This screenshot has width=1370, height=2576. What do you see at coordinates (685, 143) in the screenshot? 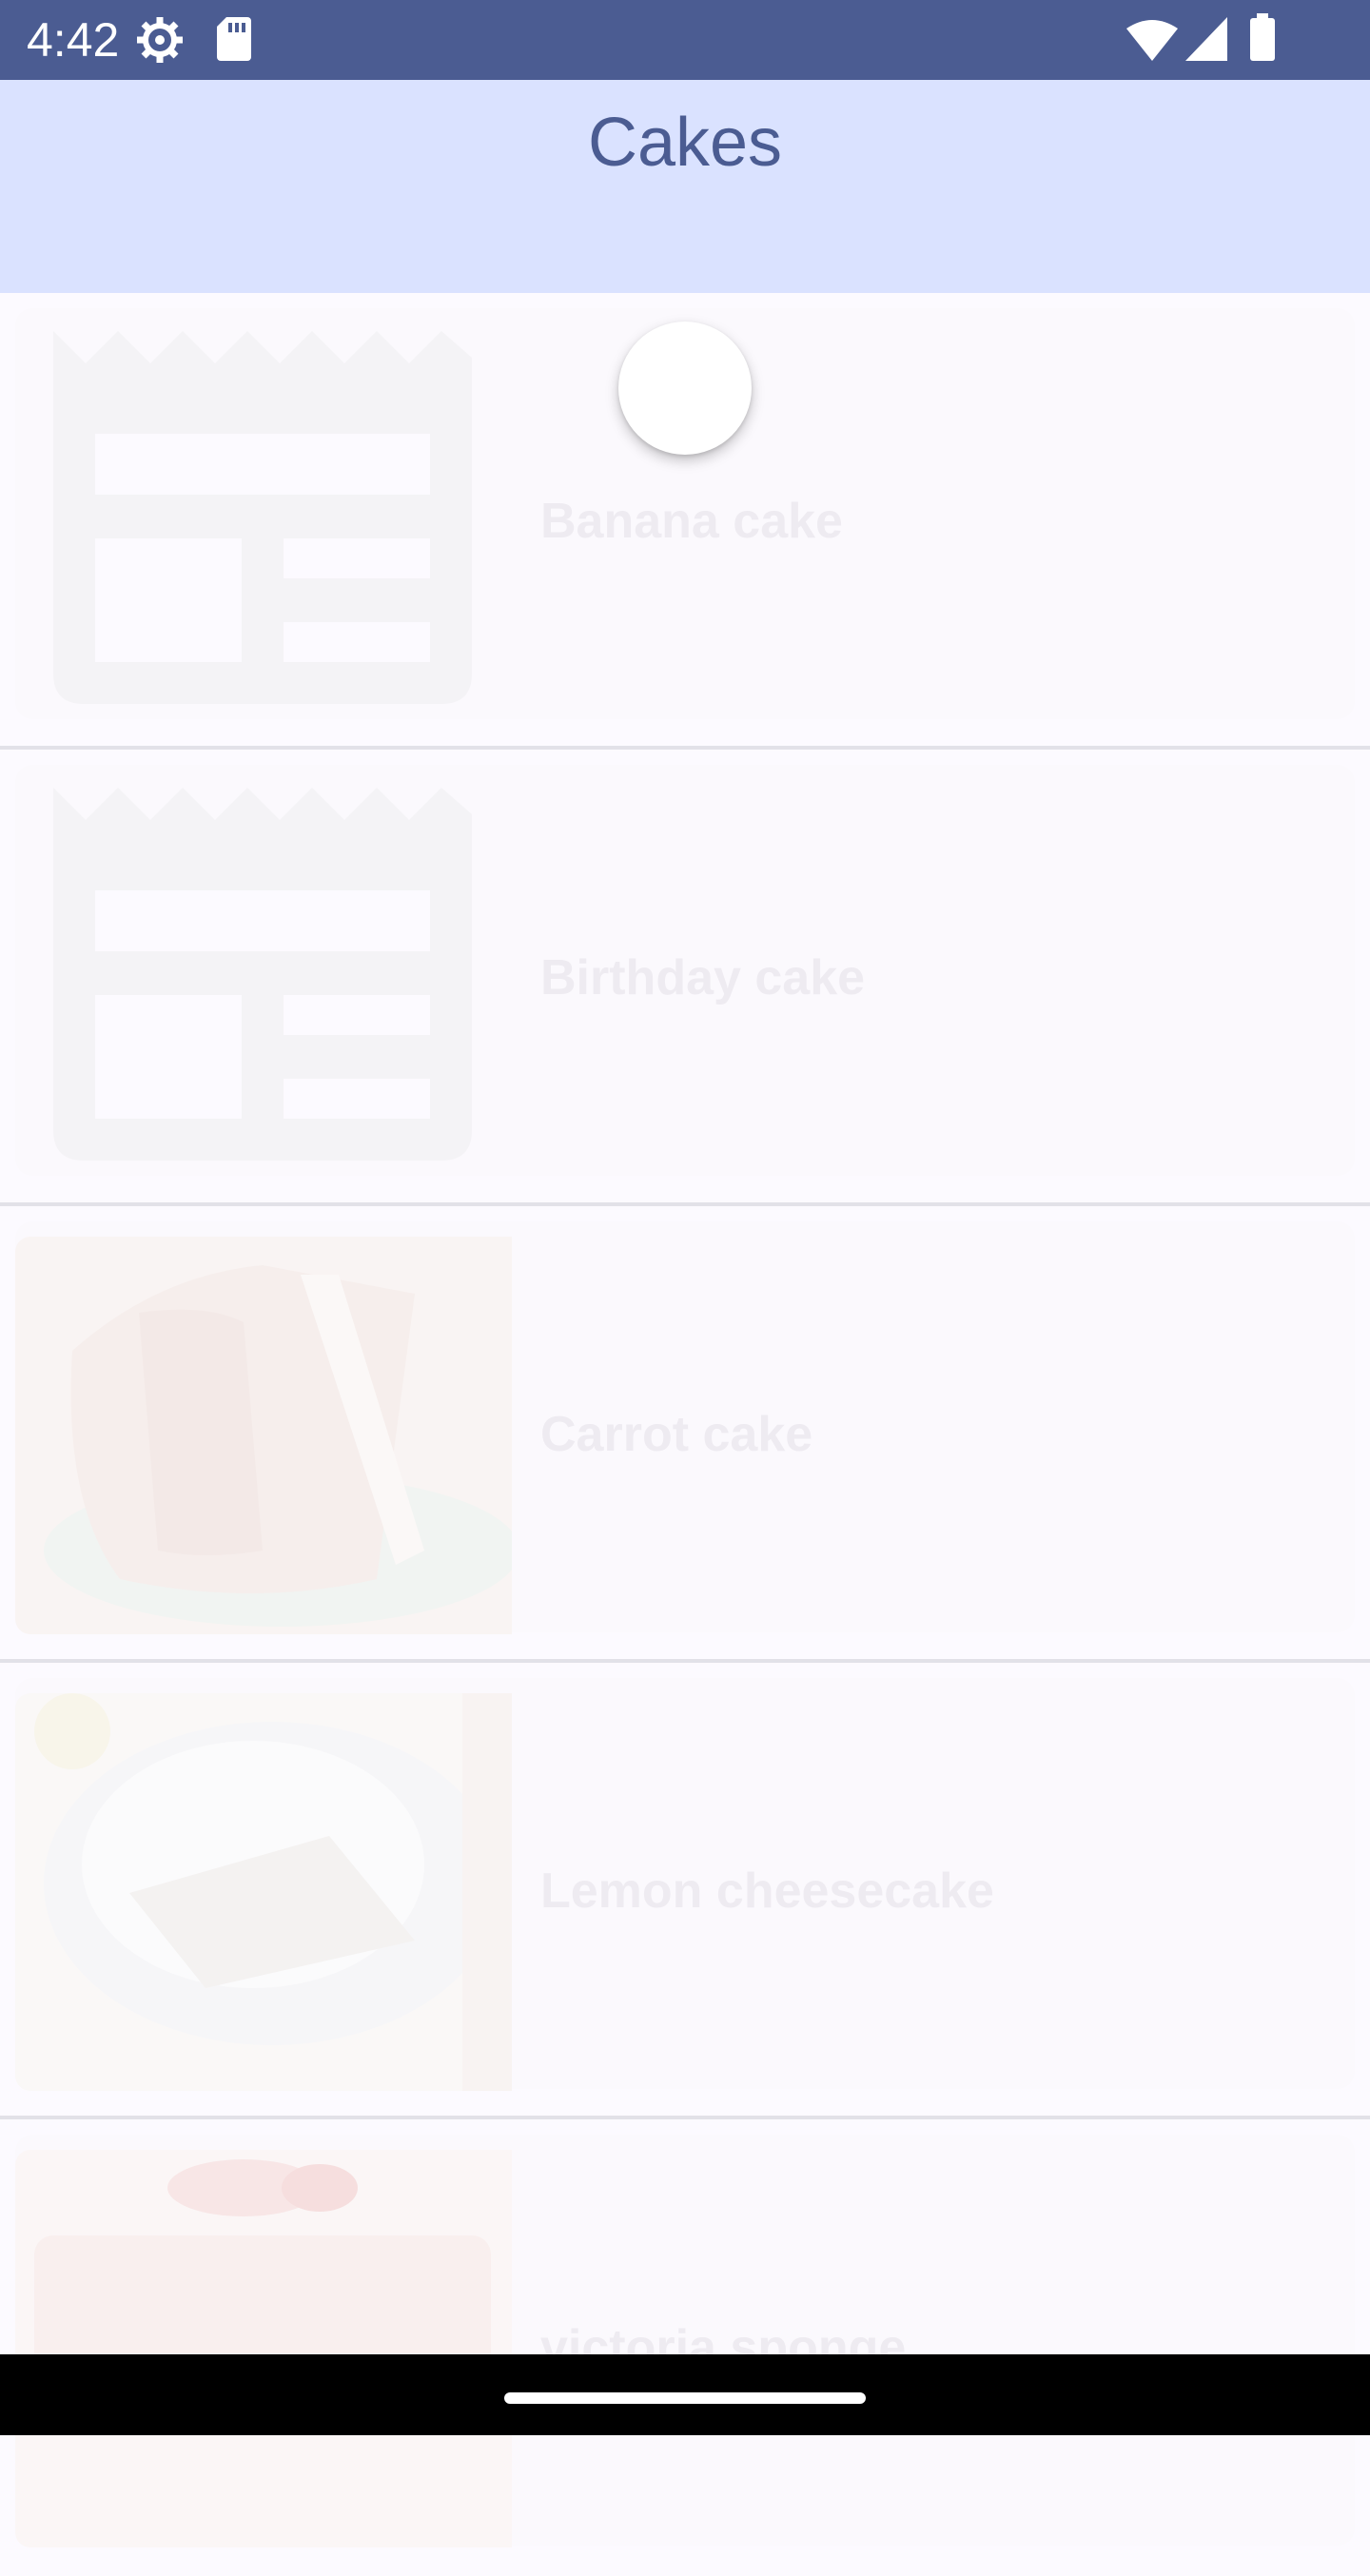
I see `page-title: Cakes` at bounding box center [685, 143].